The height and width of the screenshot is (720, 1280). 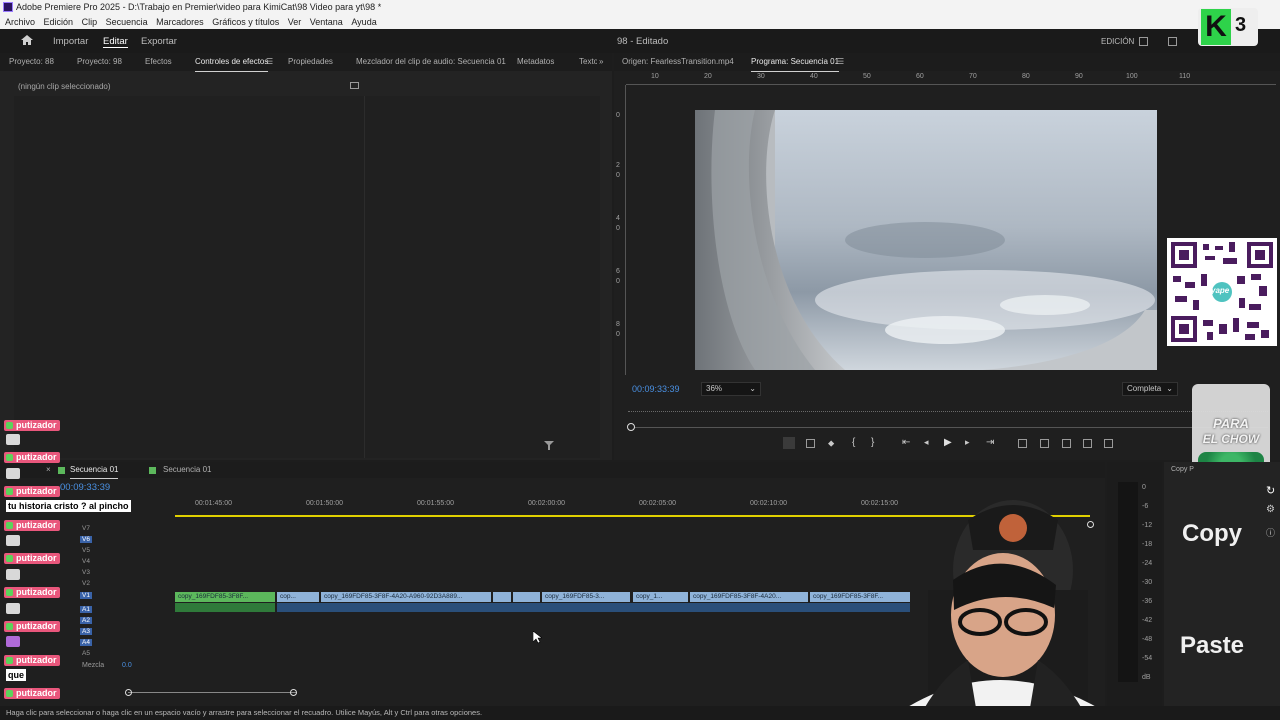 What do you see at coordinates (86, 609) in the screenshot?
I see `track-a1: A1` at bounding box center [86, 609].